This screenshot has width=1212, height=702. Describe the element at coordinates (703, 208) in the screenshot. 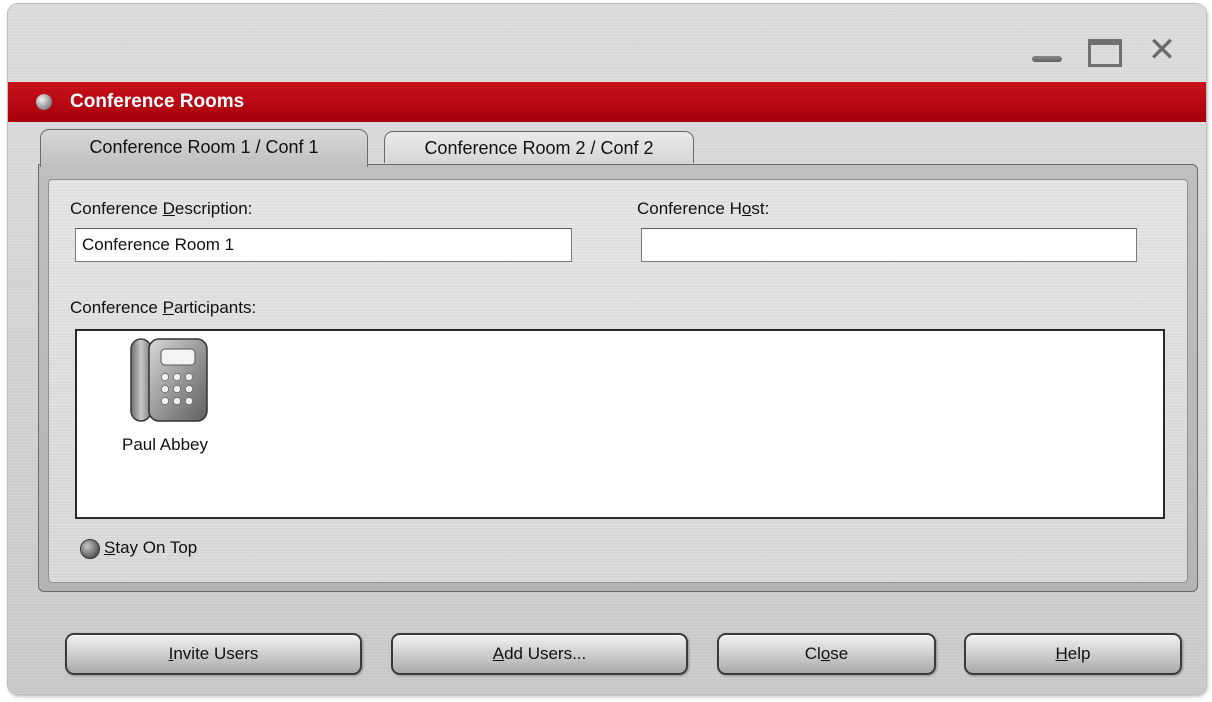

I see `conference-host-label: Conference Host:` at that location.